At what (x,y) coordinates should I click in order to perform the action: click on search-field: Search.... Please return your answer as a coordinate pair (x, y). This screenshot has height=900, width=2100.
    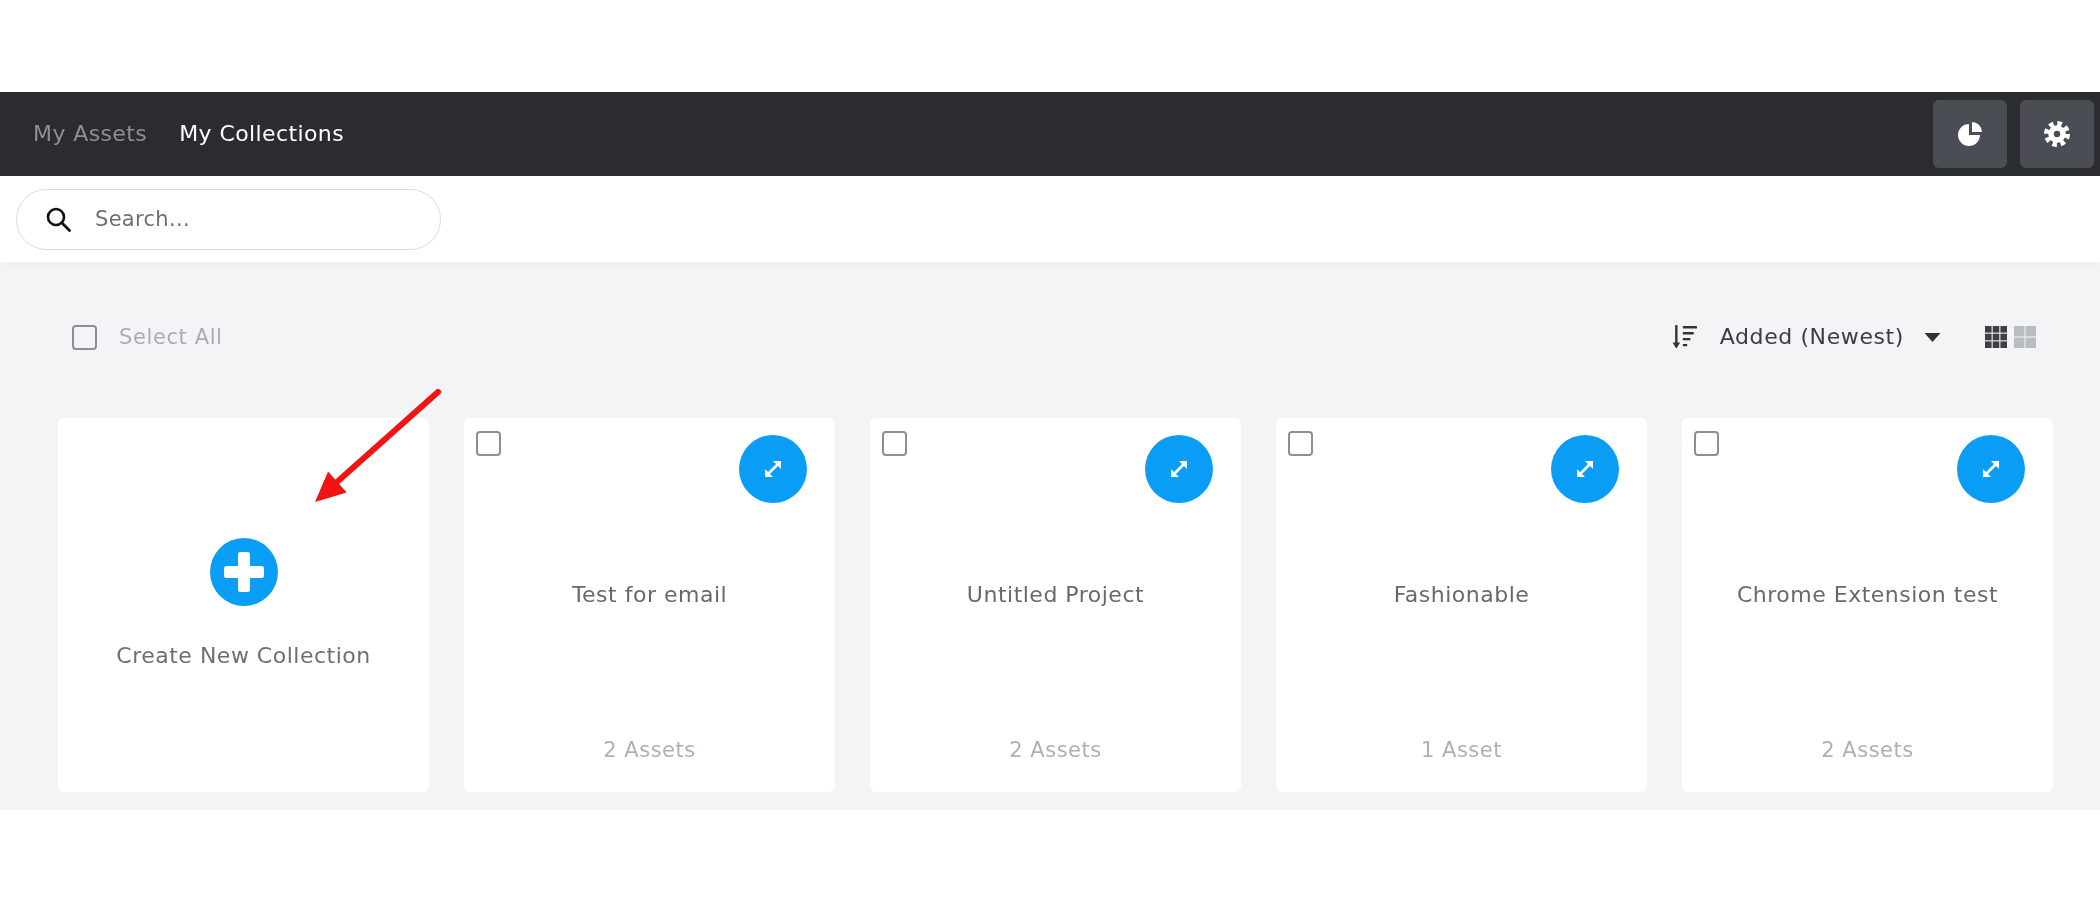
    Looking at the image, I should click on (228, 219).